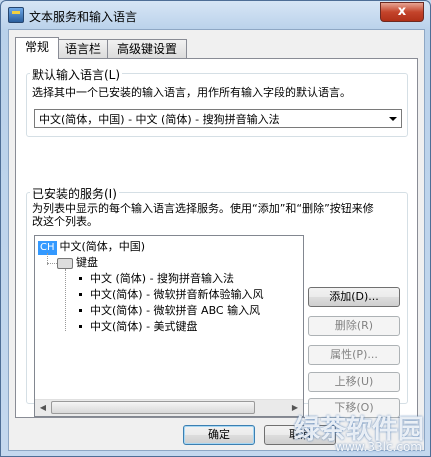 The height and width of the screenshot is (457, 431). What do you see at coordinates (215, 15) in the screenshot?
I see `title-bar: 文本服务和输入语言 x` at bounding box center [215, 15].